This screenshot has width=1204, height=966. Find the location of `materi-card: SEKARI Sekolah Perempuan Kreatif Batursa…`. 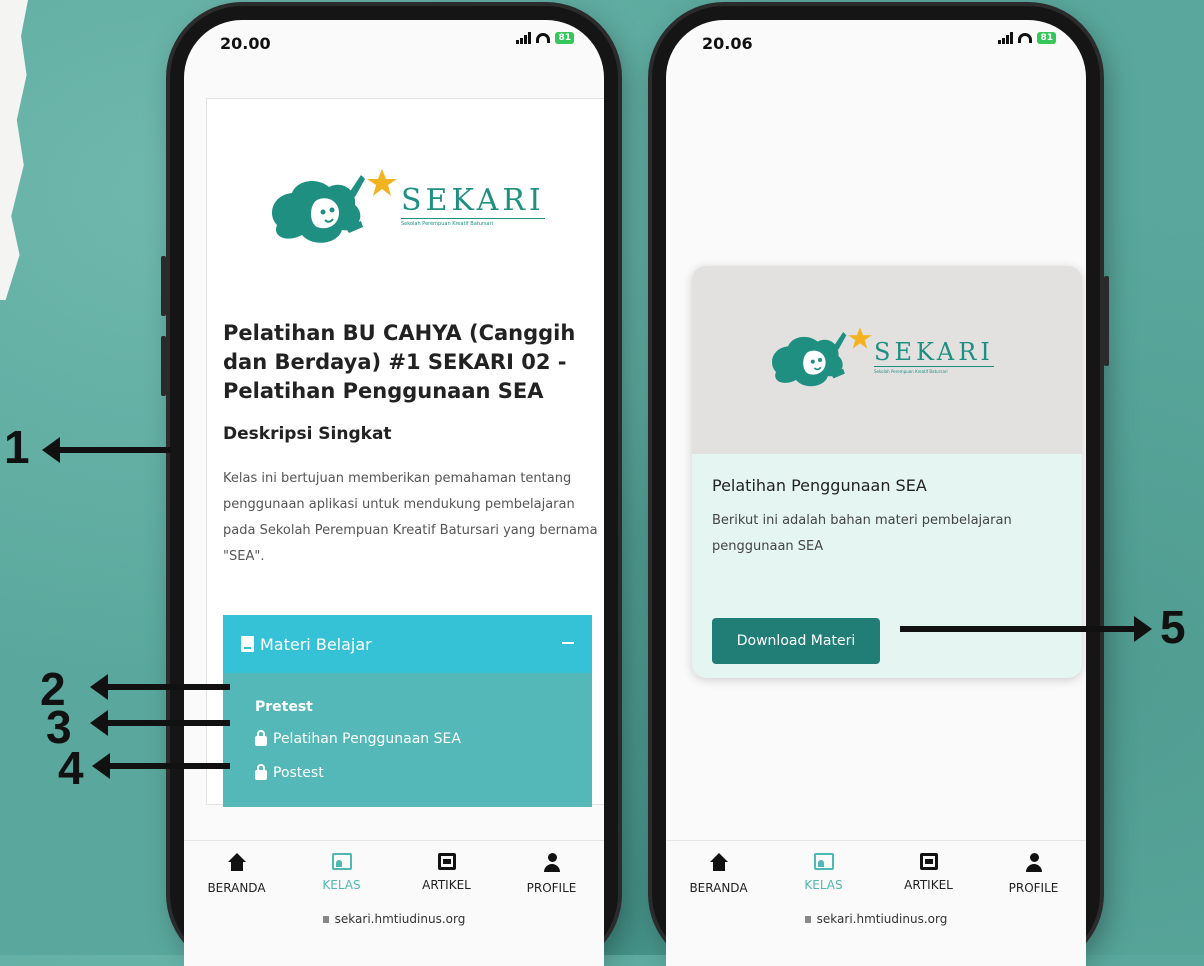

materi-card: SEKARI Sekolah Perempuan Kreatif Batursa… is located at coordinates (887, 472).